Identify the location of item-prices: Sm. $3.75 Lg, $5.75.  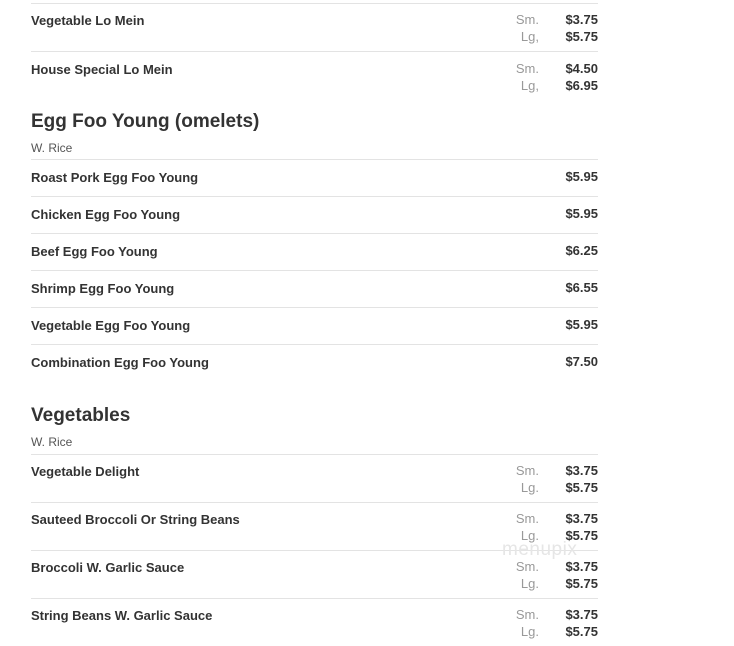
(548, 28).